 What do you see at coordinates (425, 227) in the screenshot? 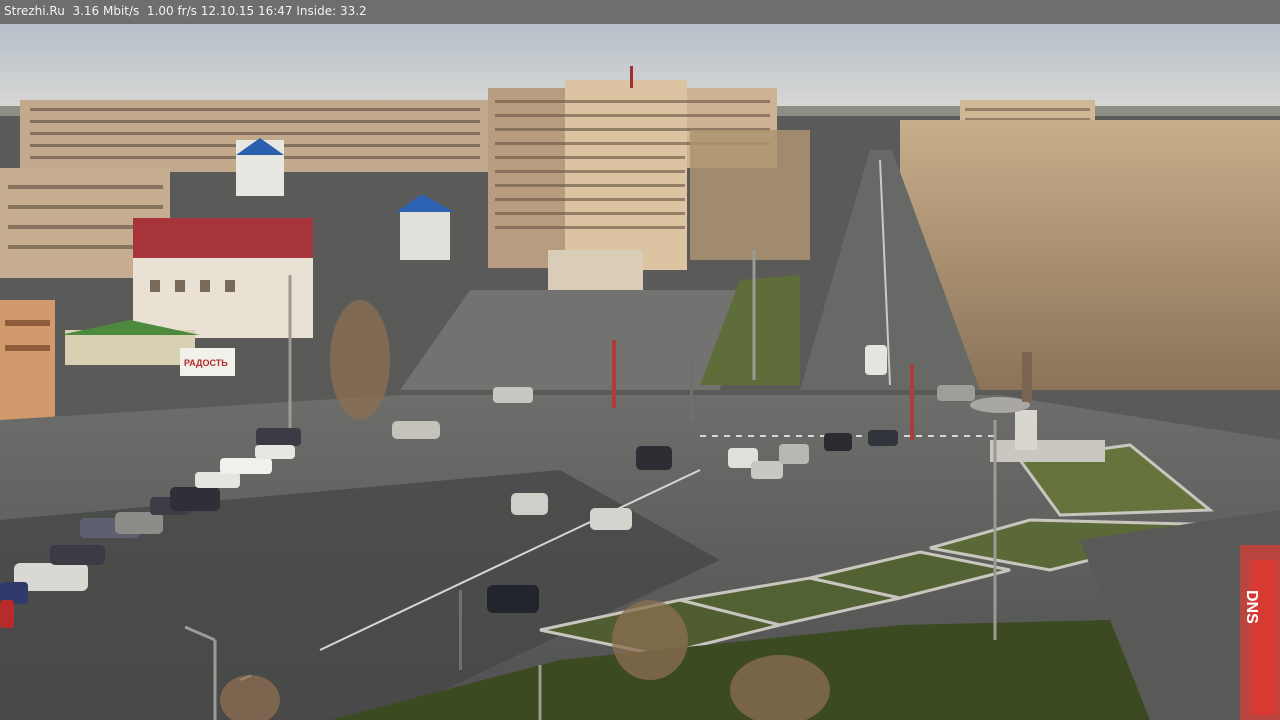
I see `blue-roof-building` at bounding box center [425, 227].